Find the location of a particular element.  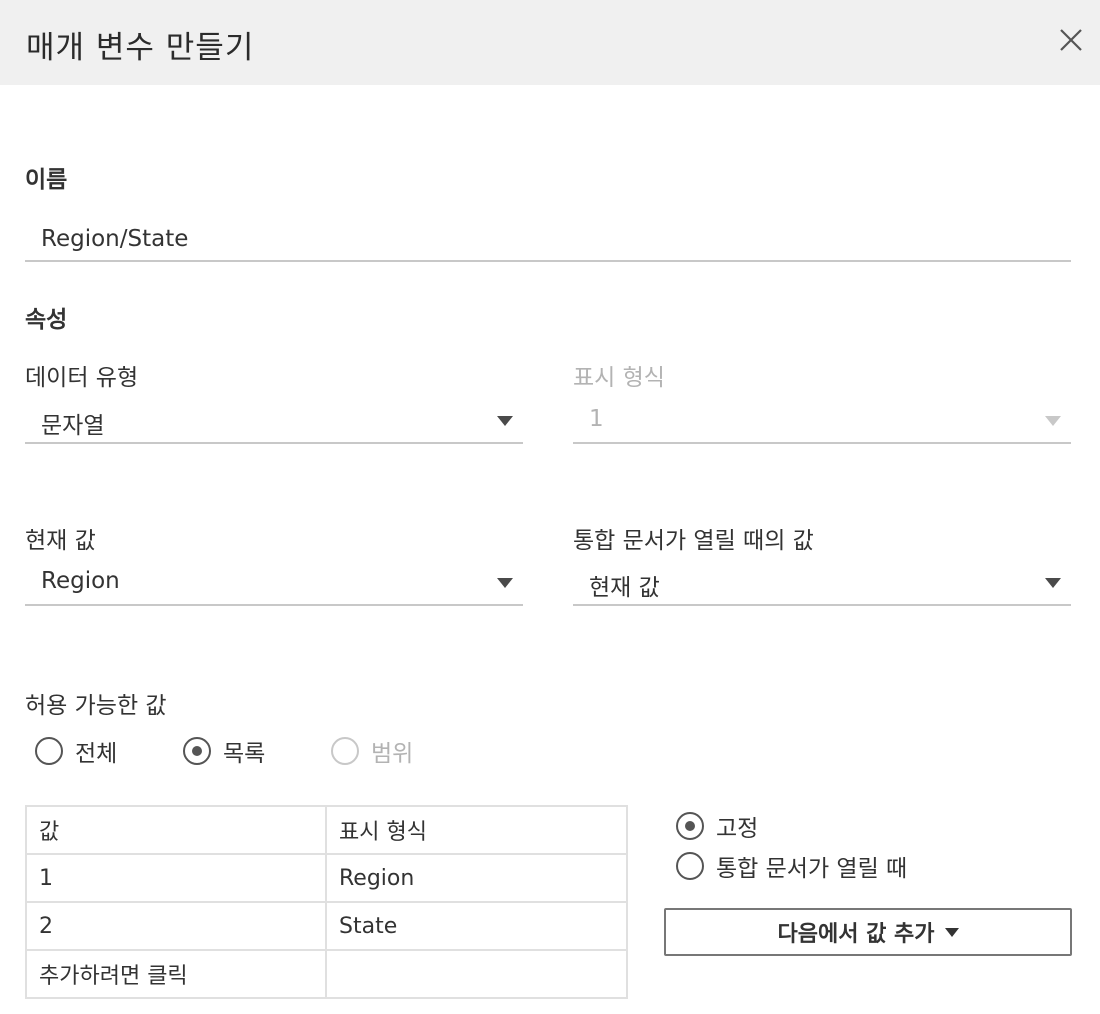

display-format-value: 1 is located at coordinates (596, 419).